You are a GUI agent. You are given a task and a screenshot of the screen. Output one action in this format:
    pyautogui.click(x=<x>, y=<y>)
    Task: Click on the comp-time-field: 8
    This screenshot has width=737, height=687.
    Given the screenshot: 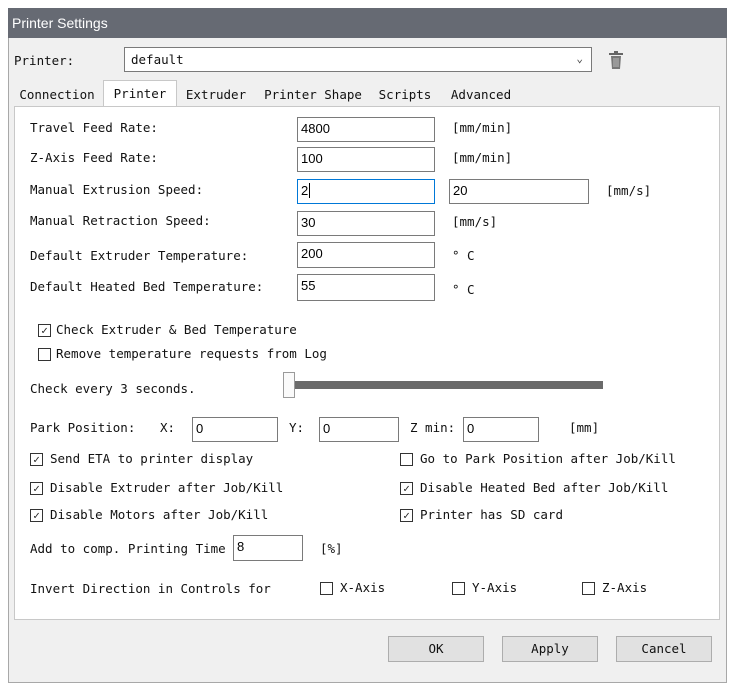 What is the action you would take?
    pyautogui.click(x=268, y=548)
    